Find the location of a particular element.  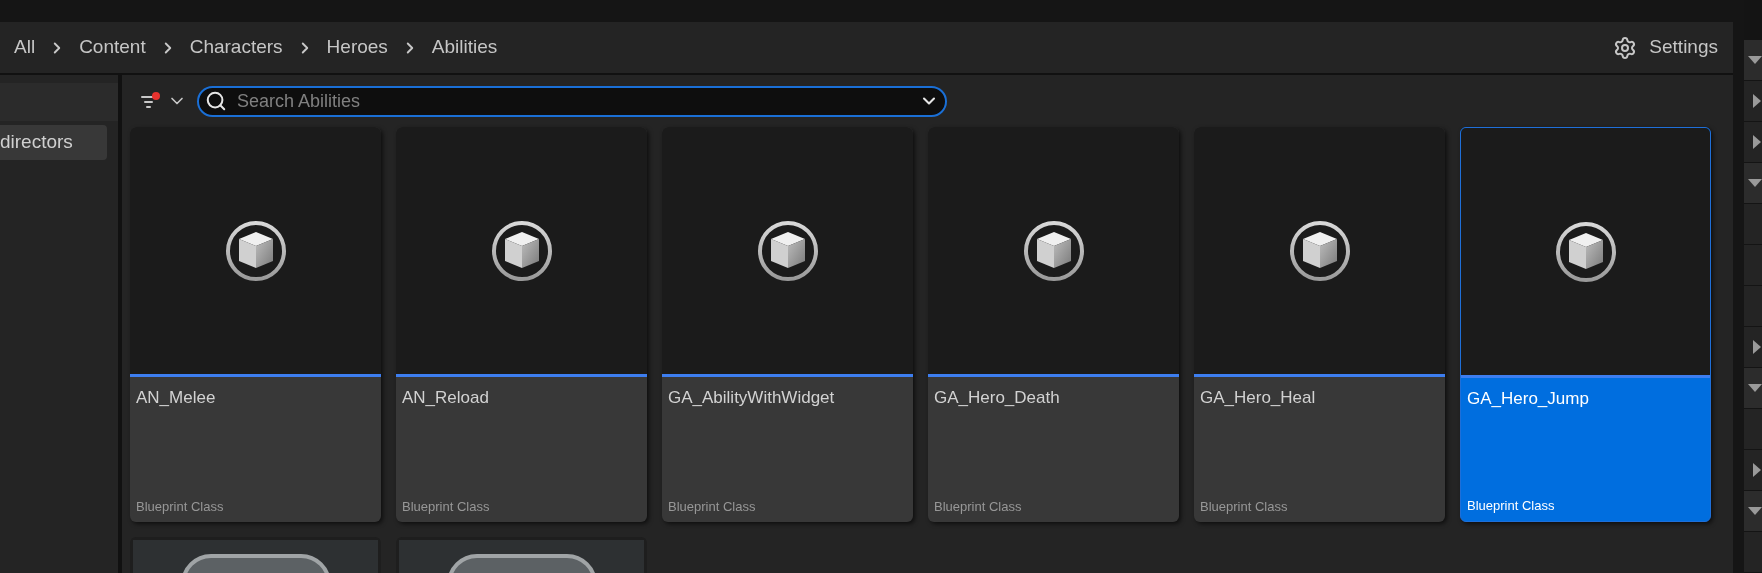

asset-name: GA_Hero_Death is located at coordinates (997, 398).